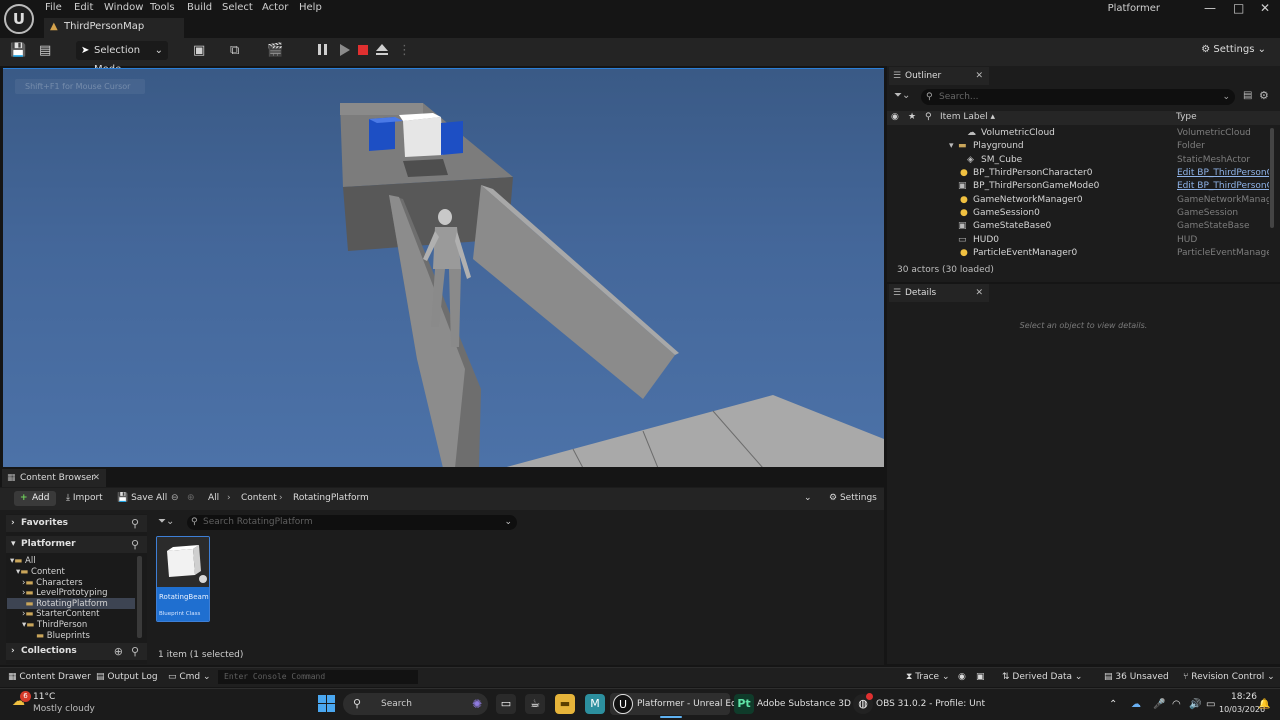 Image resolution: width=1280 pixels, height=720 pixels. What do you see at coordinates (1210, 8) in the screenshot?
I see `minimize-button: —` at bounding box center [1210, 8].